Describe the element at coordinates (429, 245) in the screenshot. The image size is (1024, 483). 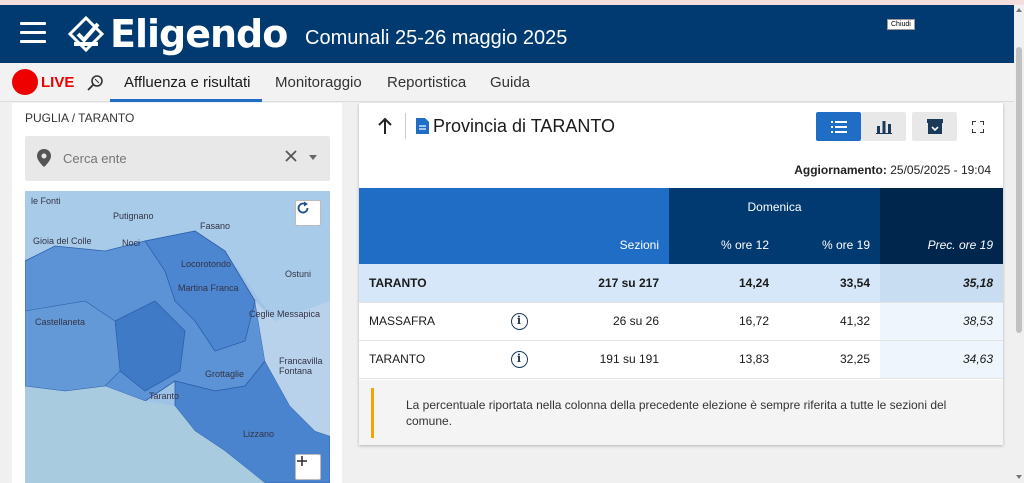
I see `header-name` at that location.